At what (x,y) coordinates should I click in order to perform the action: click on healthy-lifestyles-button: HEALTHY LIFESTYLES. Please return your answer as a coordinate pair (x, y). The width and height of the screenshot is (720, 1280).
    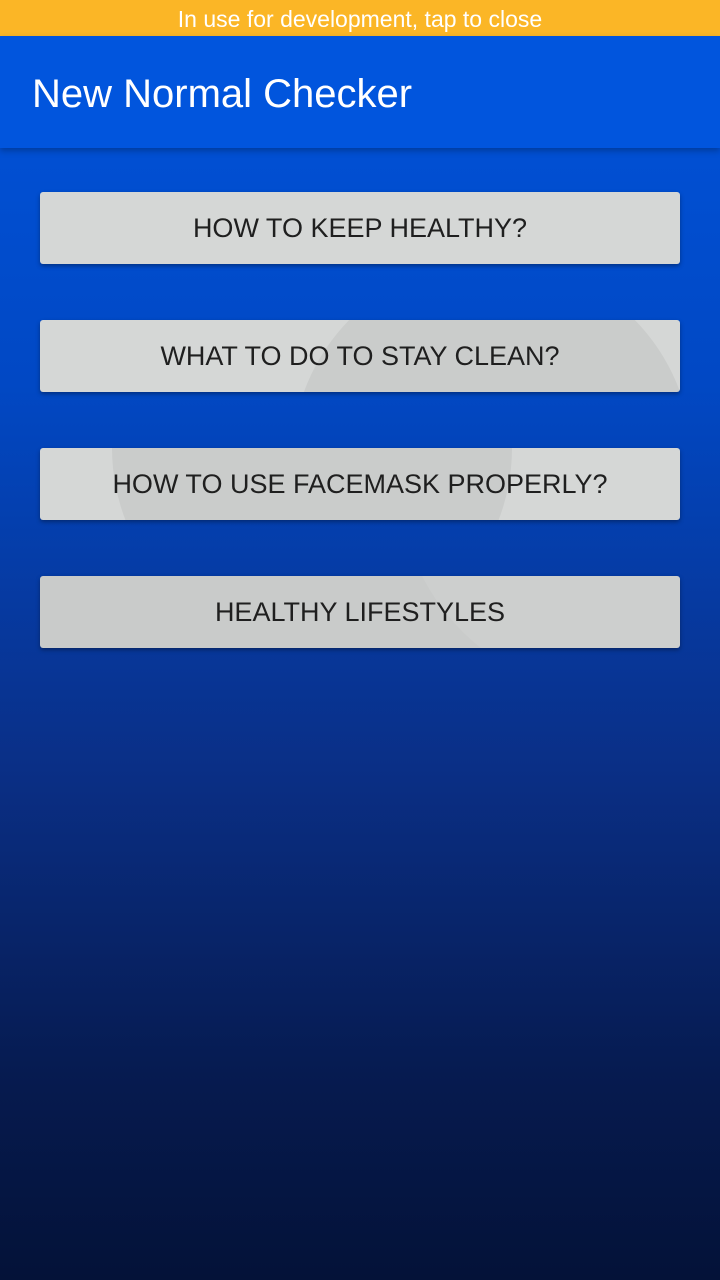
    Looking at the image, I should click on (360, 612).